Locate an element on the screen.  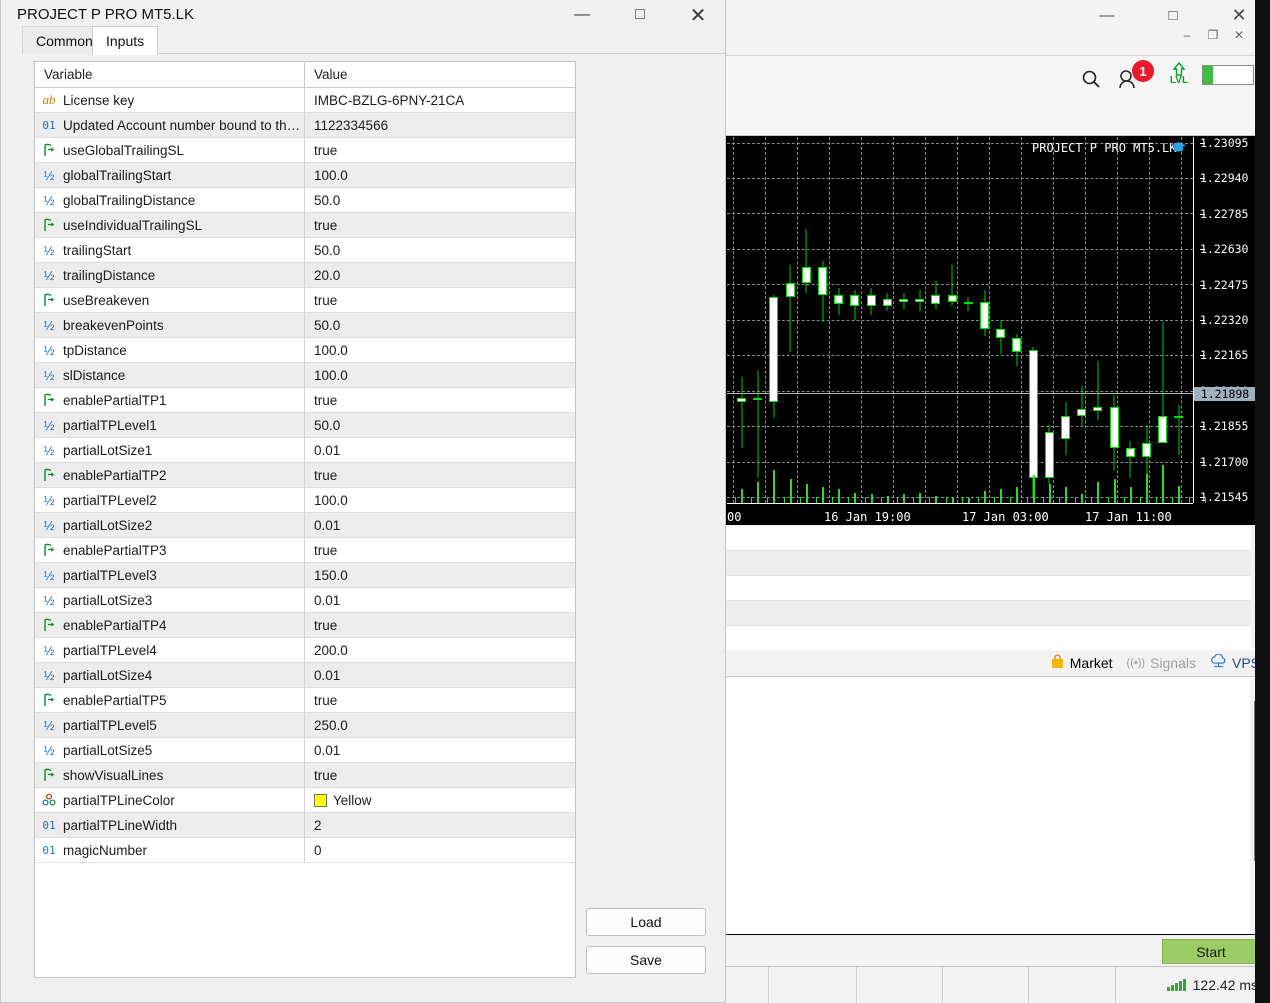
inputs-grid-row: ½ breakevenPoints 50.0 is located at coordinates (305, 325).